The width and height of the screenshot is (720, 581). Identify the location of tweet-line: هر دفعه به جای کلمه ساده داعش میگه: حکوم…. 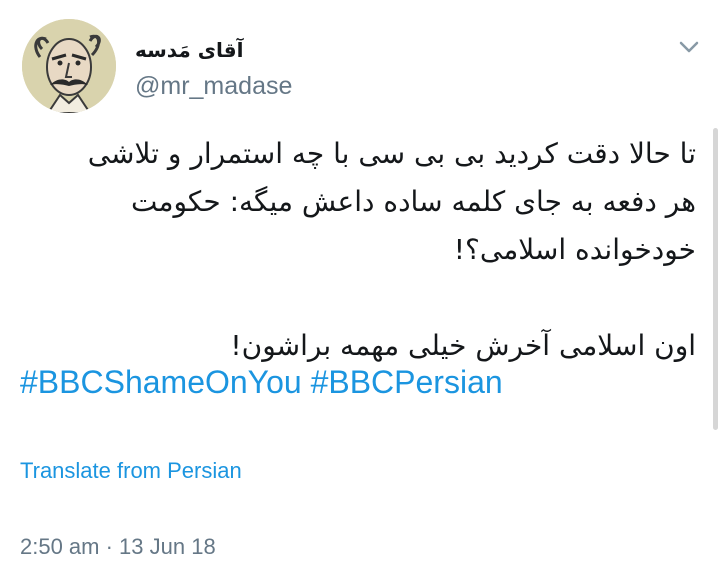
(413, 201).